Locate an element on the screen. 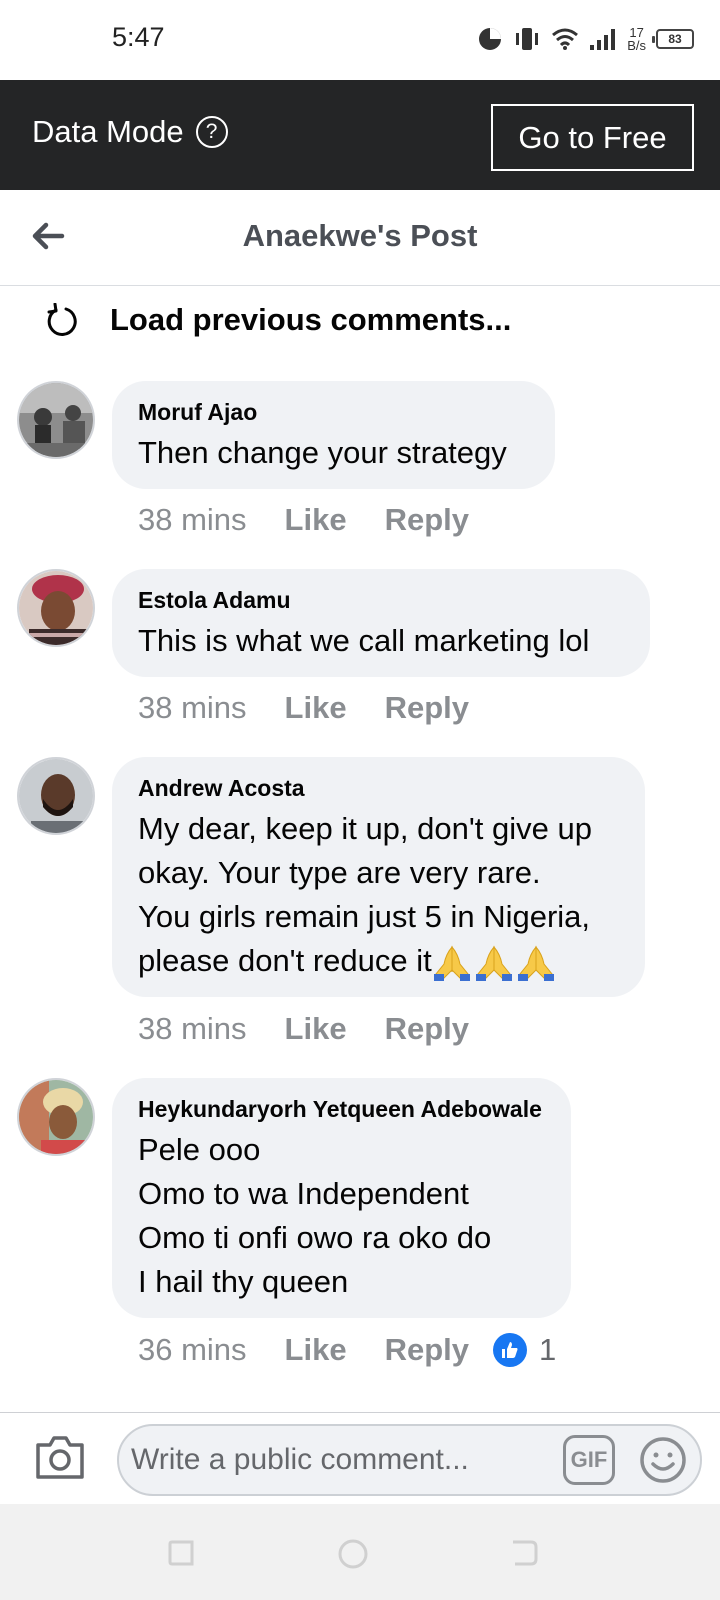  emoji-icon is located at coordinates (663, 1460).